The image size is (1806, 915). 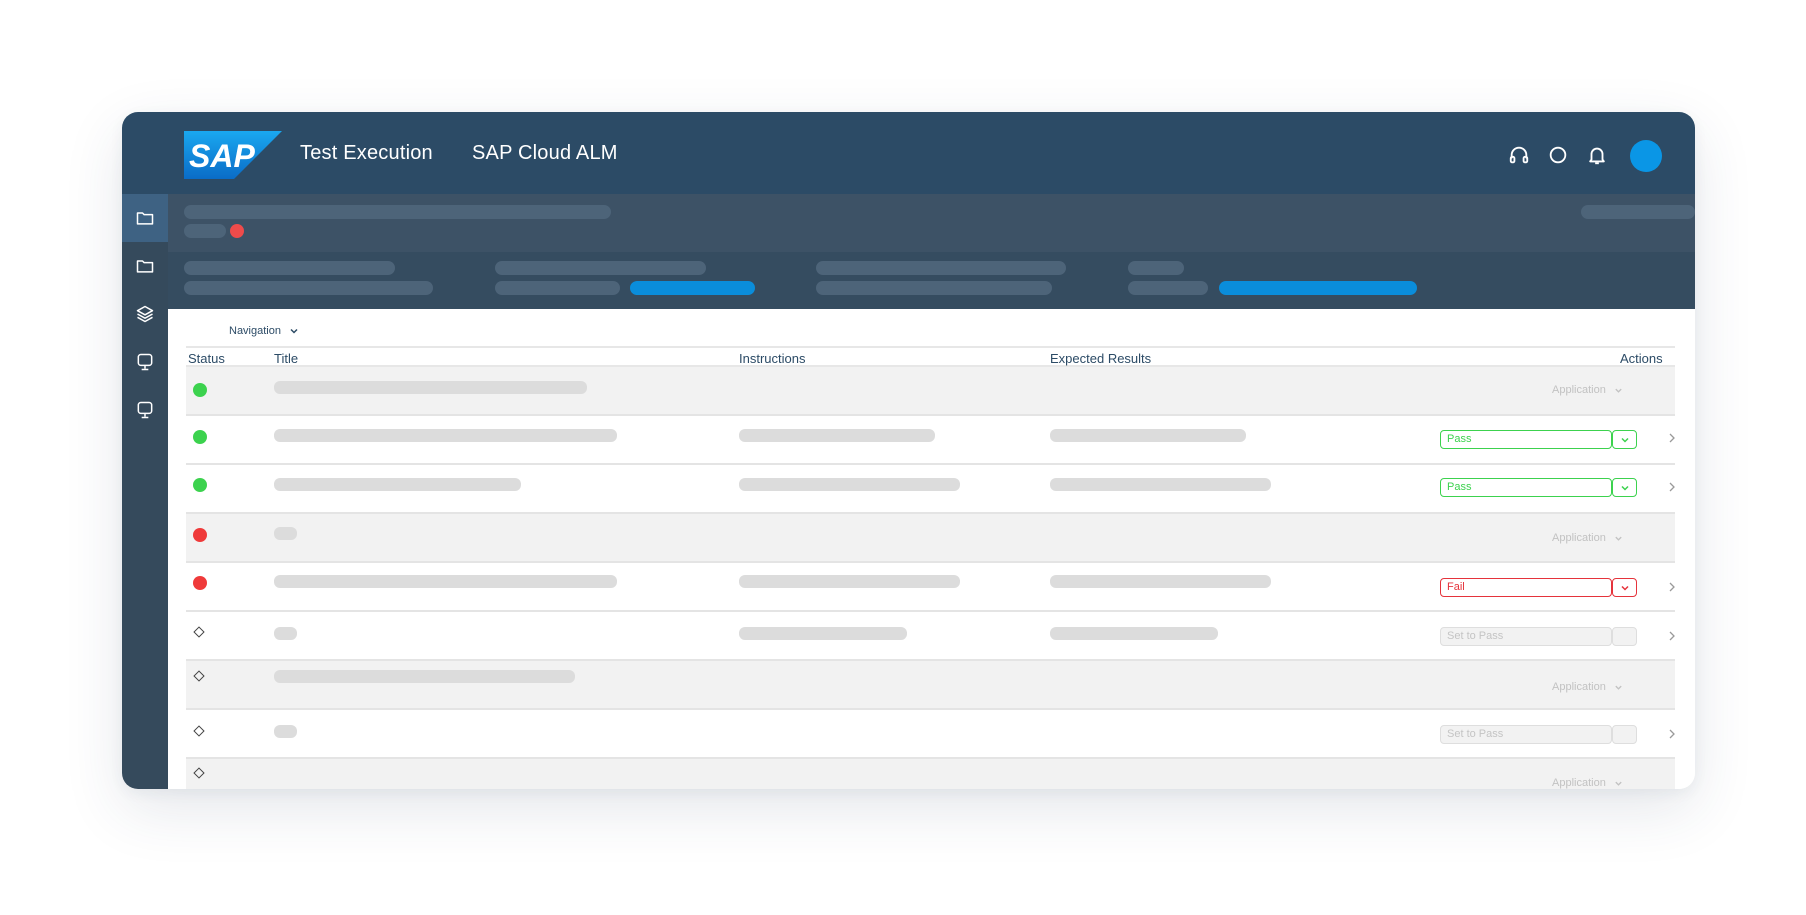 I want to click on header-action-placeholder, so click(x=1638, y=212).